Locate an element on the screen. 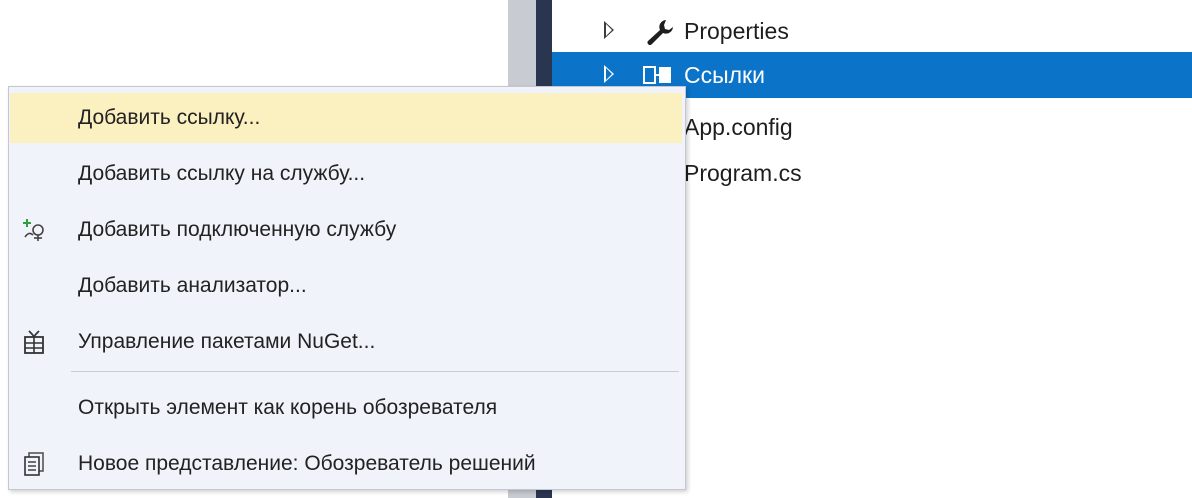  tree-item-label: Ссылки is located at coordinates (724, 75).